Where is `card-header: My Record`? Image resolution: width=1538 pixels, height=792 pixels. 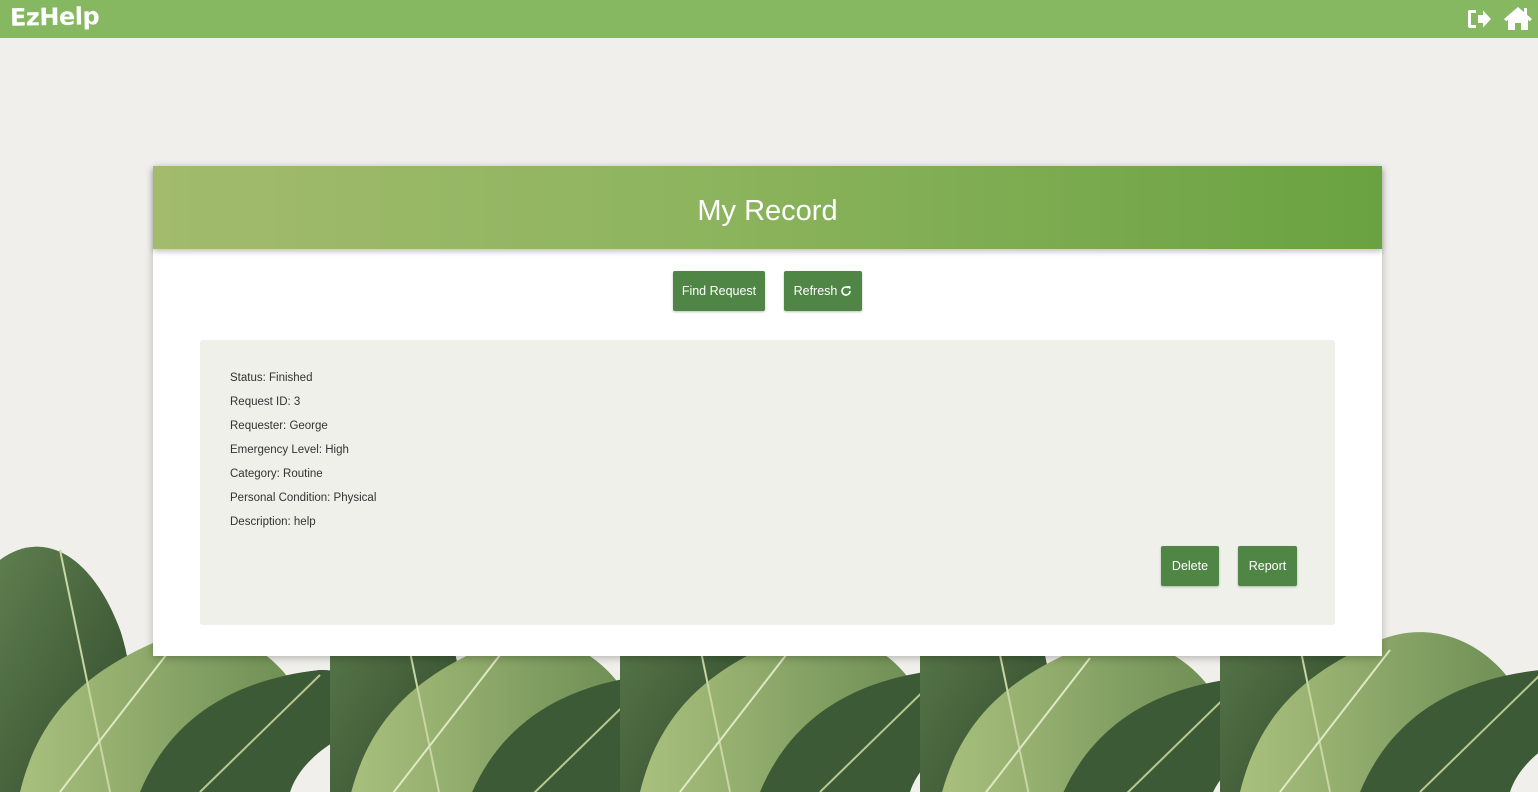 card-header: My Record is located at coordinates (767, 207).